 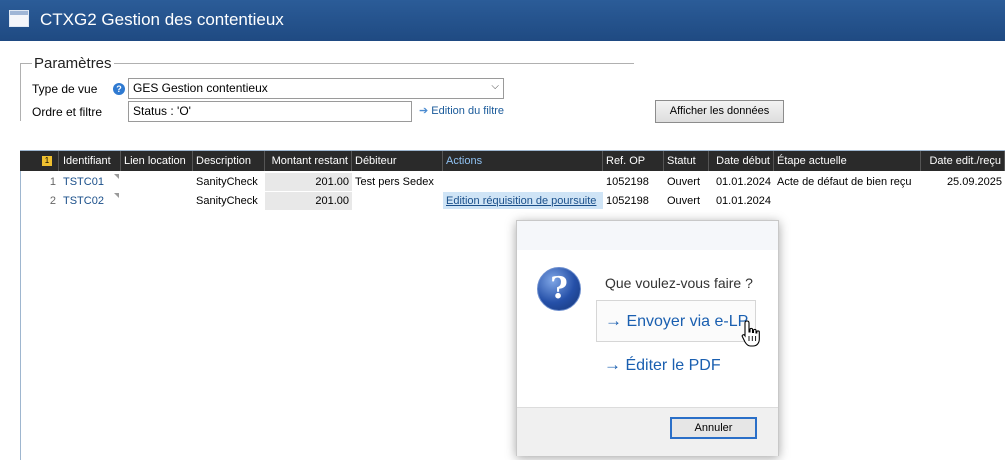 What do you see at coordinates (65, 89) in the screenshot?
I see `view-type-label: Type de vue` at bounding box center [65, 89].